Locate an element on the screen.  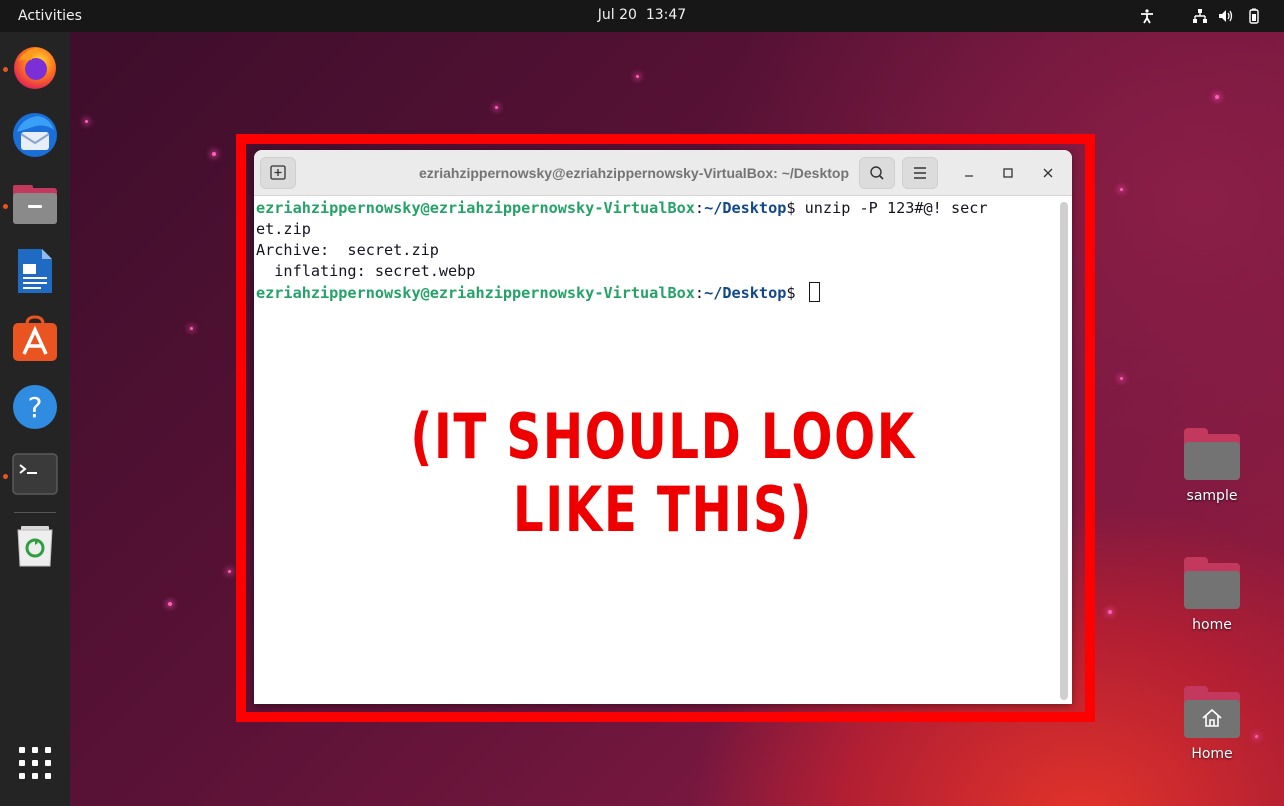
dock: ? is located at coordinates (35, 419).